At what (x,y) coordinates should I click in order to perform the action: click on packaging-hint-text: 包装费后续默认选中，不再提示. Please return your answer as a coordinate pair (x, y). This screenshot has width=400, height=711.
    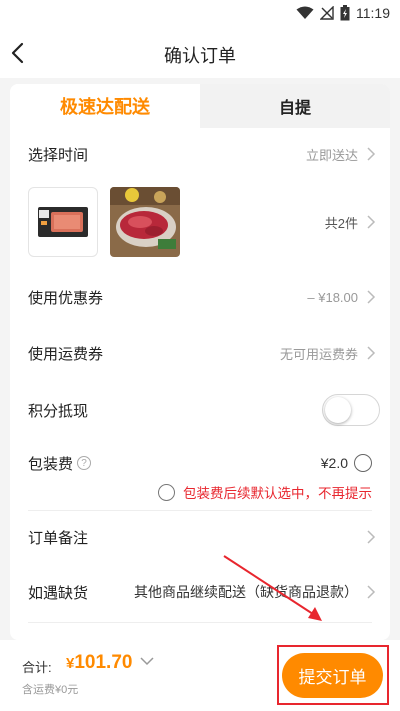
    Looking at the image, I should click on (277, 493).